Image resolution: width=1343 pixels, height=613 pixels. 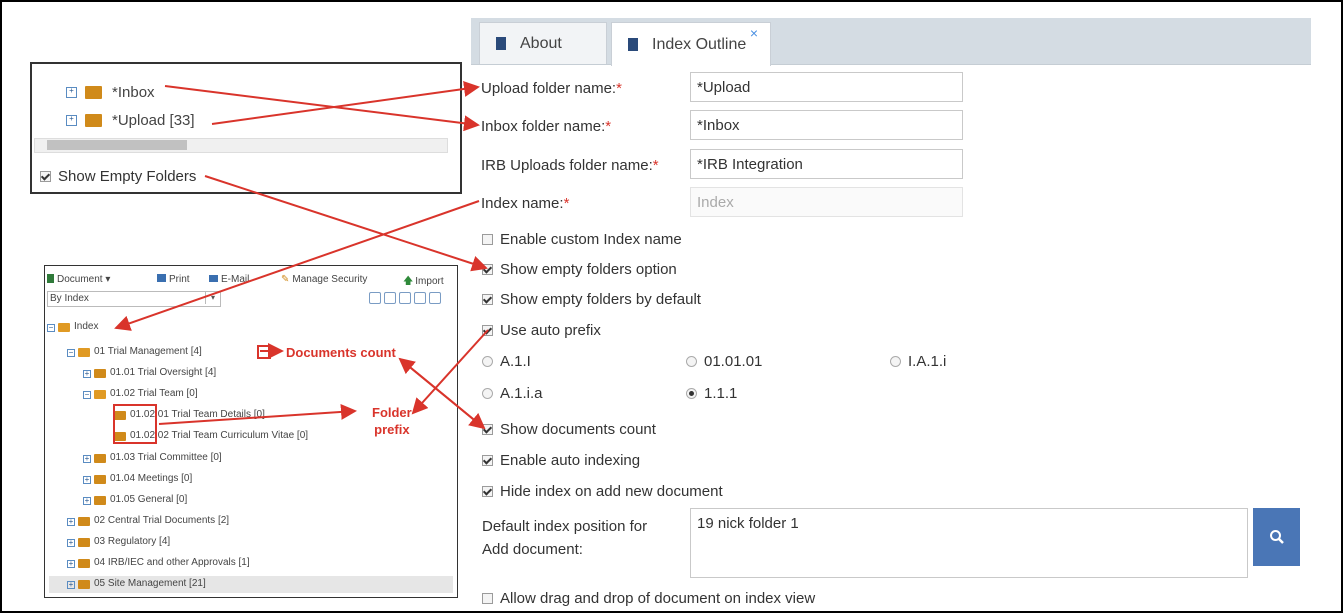 I want to click on arrow-prefix-label, so click(x=257, y=414).